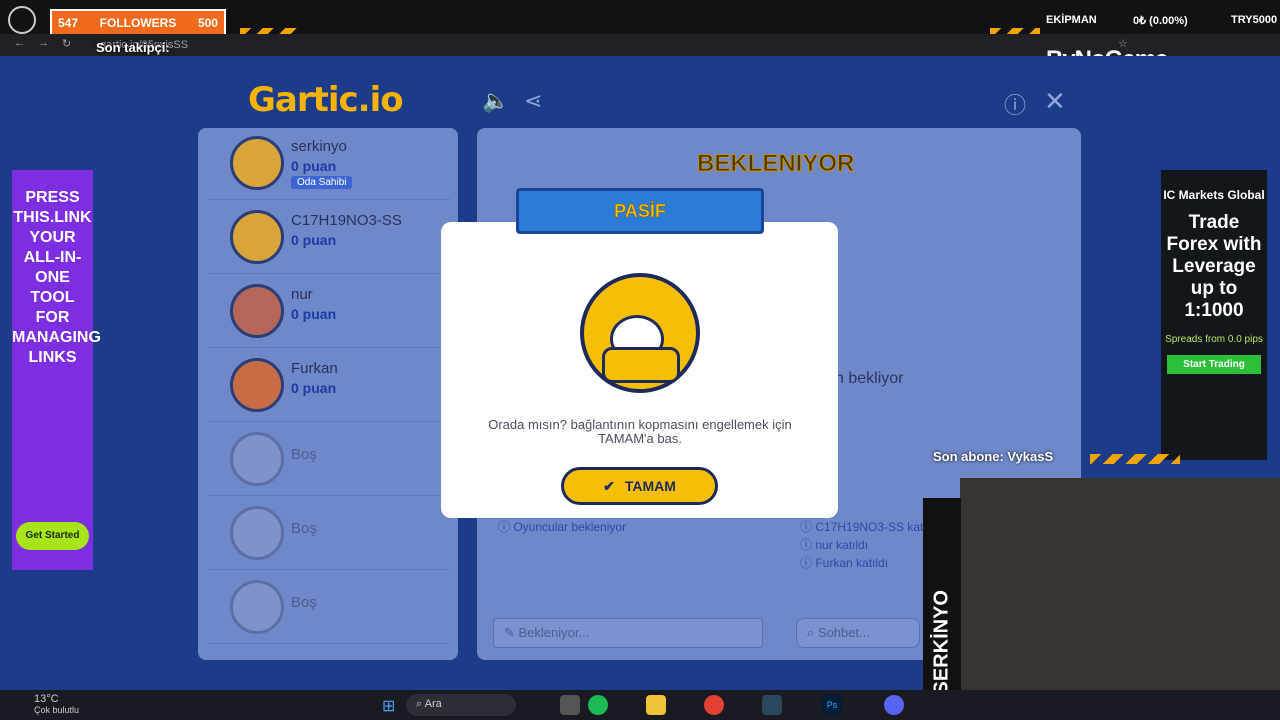  Describe the element at coordinates (1055, 101) in the screenshot. I see `close-icon: ✕` at that location.